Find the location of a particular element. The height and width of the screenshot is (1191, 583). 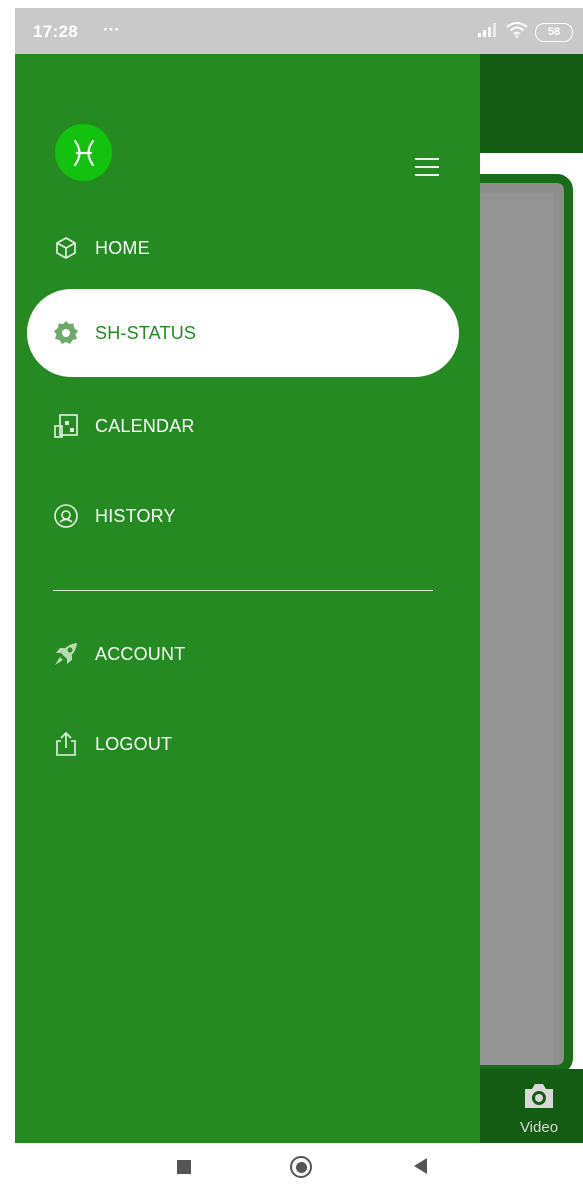

status-notification-dots: ··· is located at coordinates (111, 29).